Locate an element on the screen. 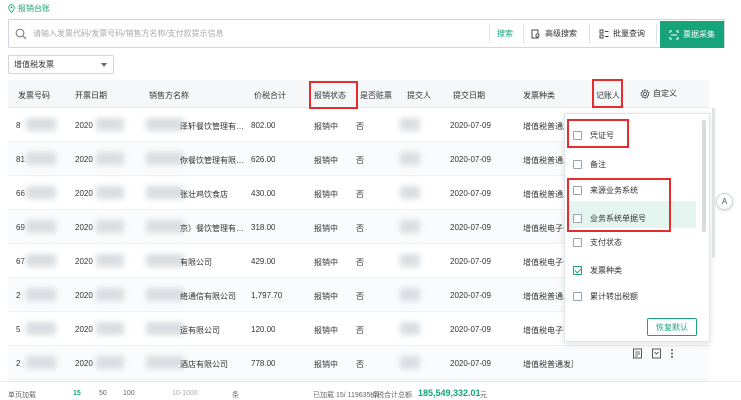  batch-list-icon is located at coordinates (604, 33).